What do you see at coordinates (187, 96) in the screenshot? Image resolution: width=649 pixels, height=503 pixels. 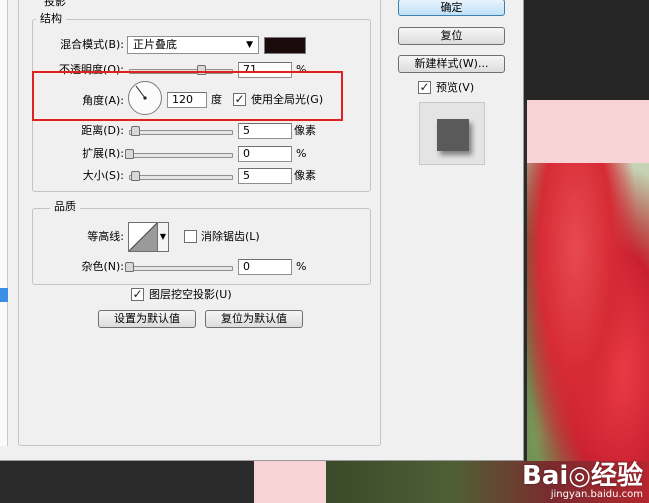 I see `highlight-annotation` at bounding box center [187, 96].